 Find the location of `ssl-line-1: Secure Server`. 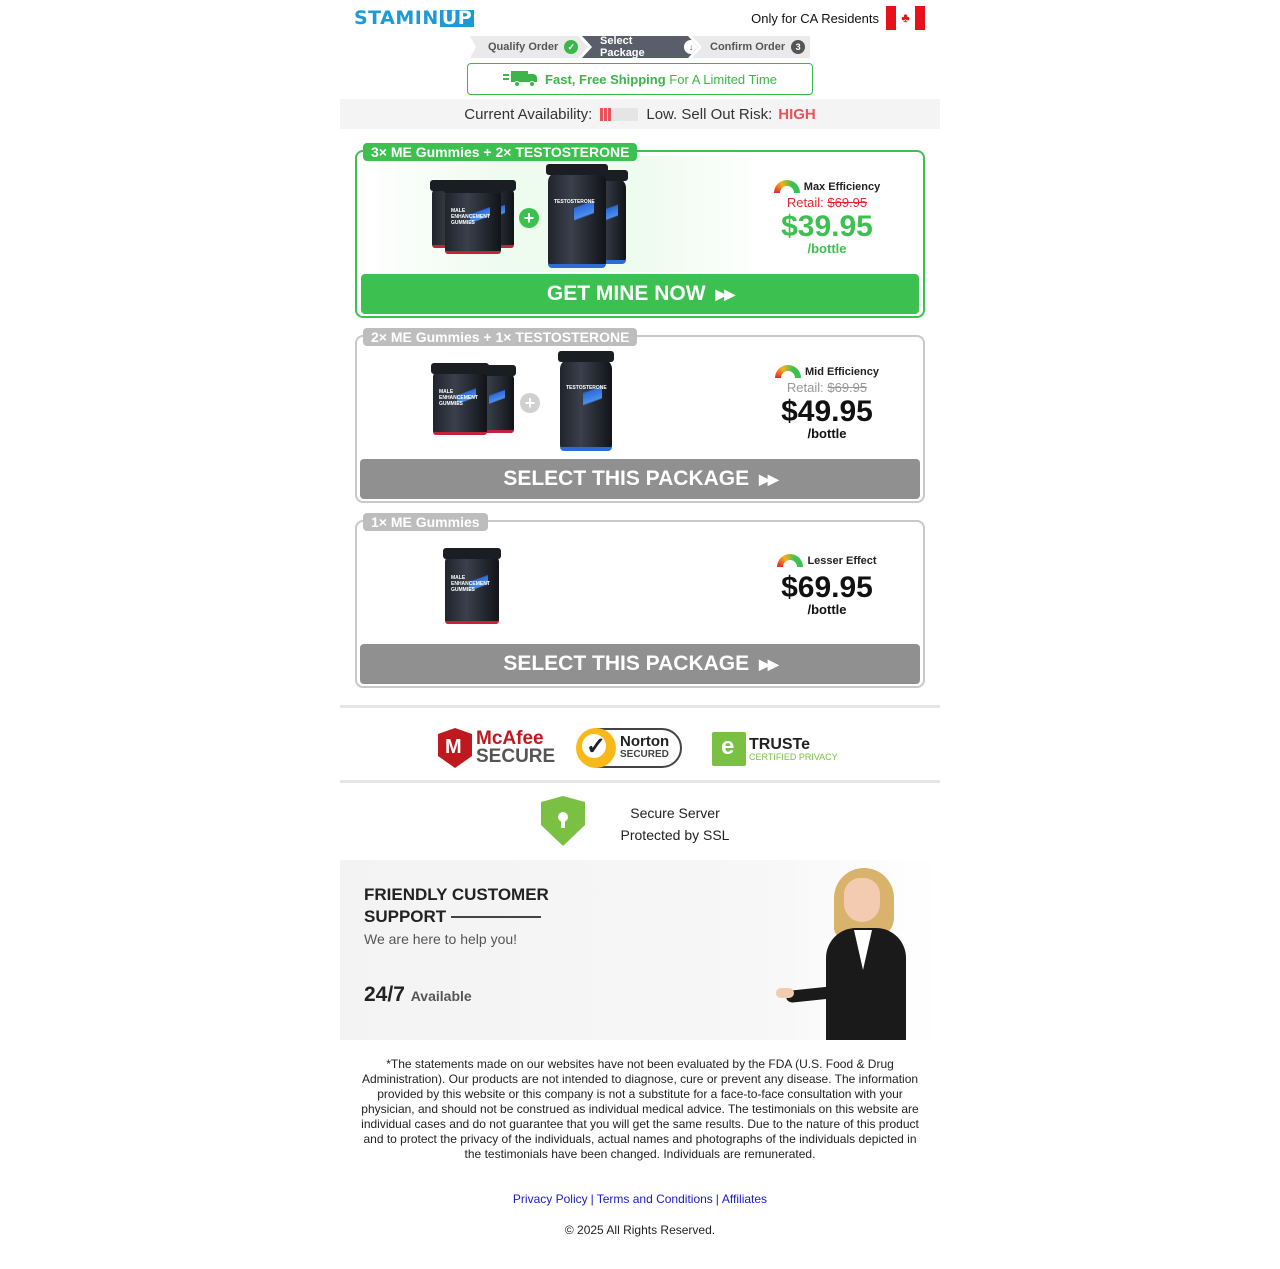

ssl-line-1: Secure Server is located at coordinates (675, 813).